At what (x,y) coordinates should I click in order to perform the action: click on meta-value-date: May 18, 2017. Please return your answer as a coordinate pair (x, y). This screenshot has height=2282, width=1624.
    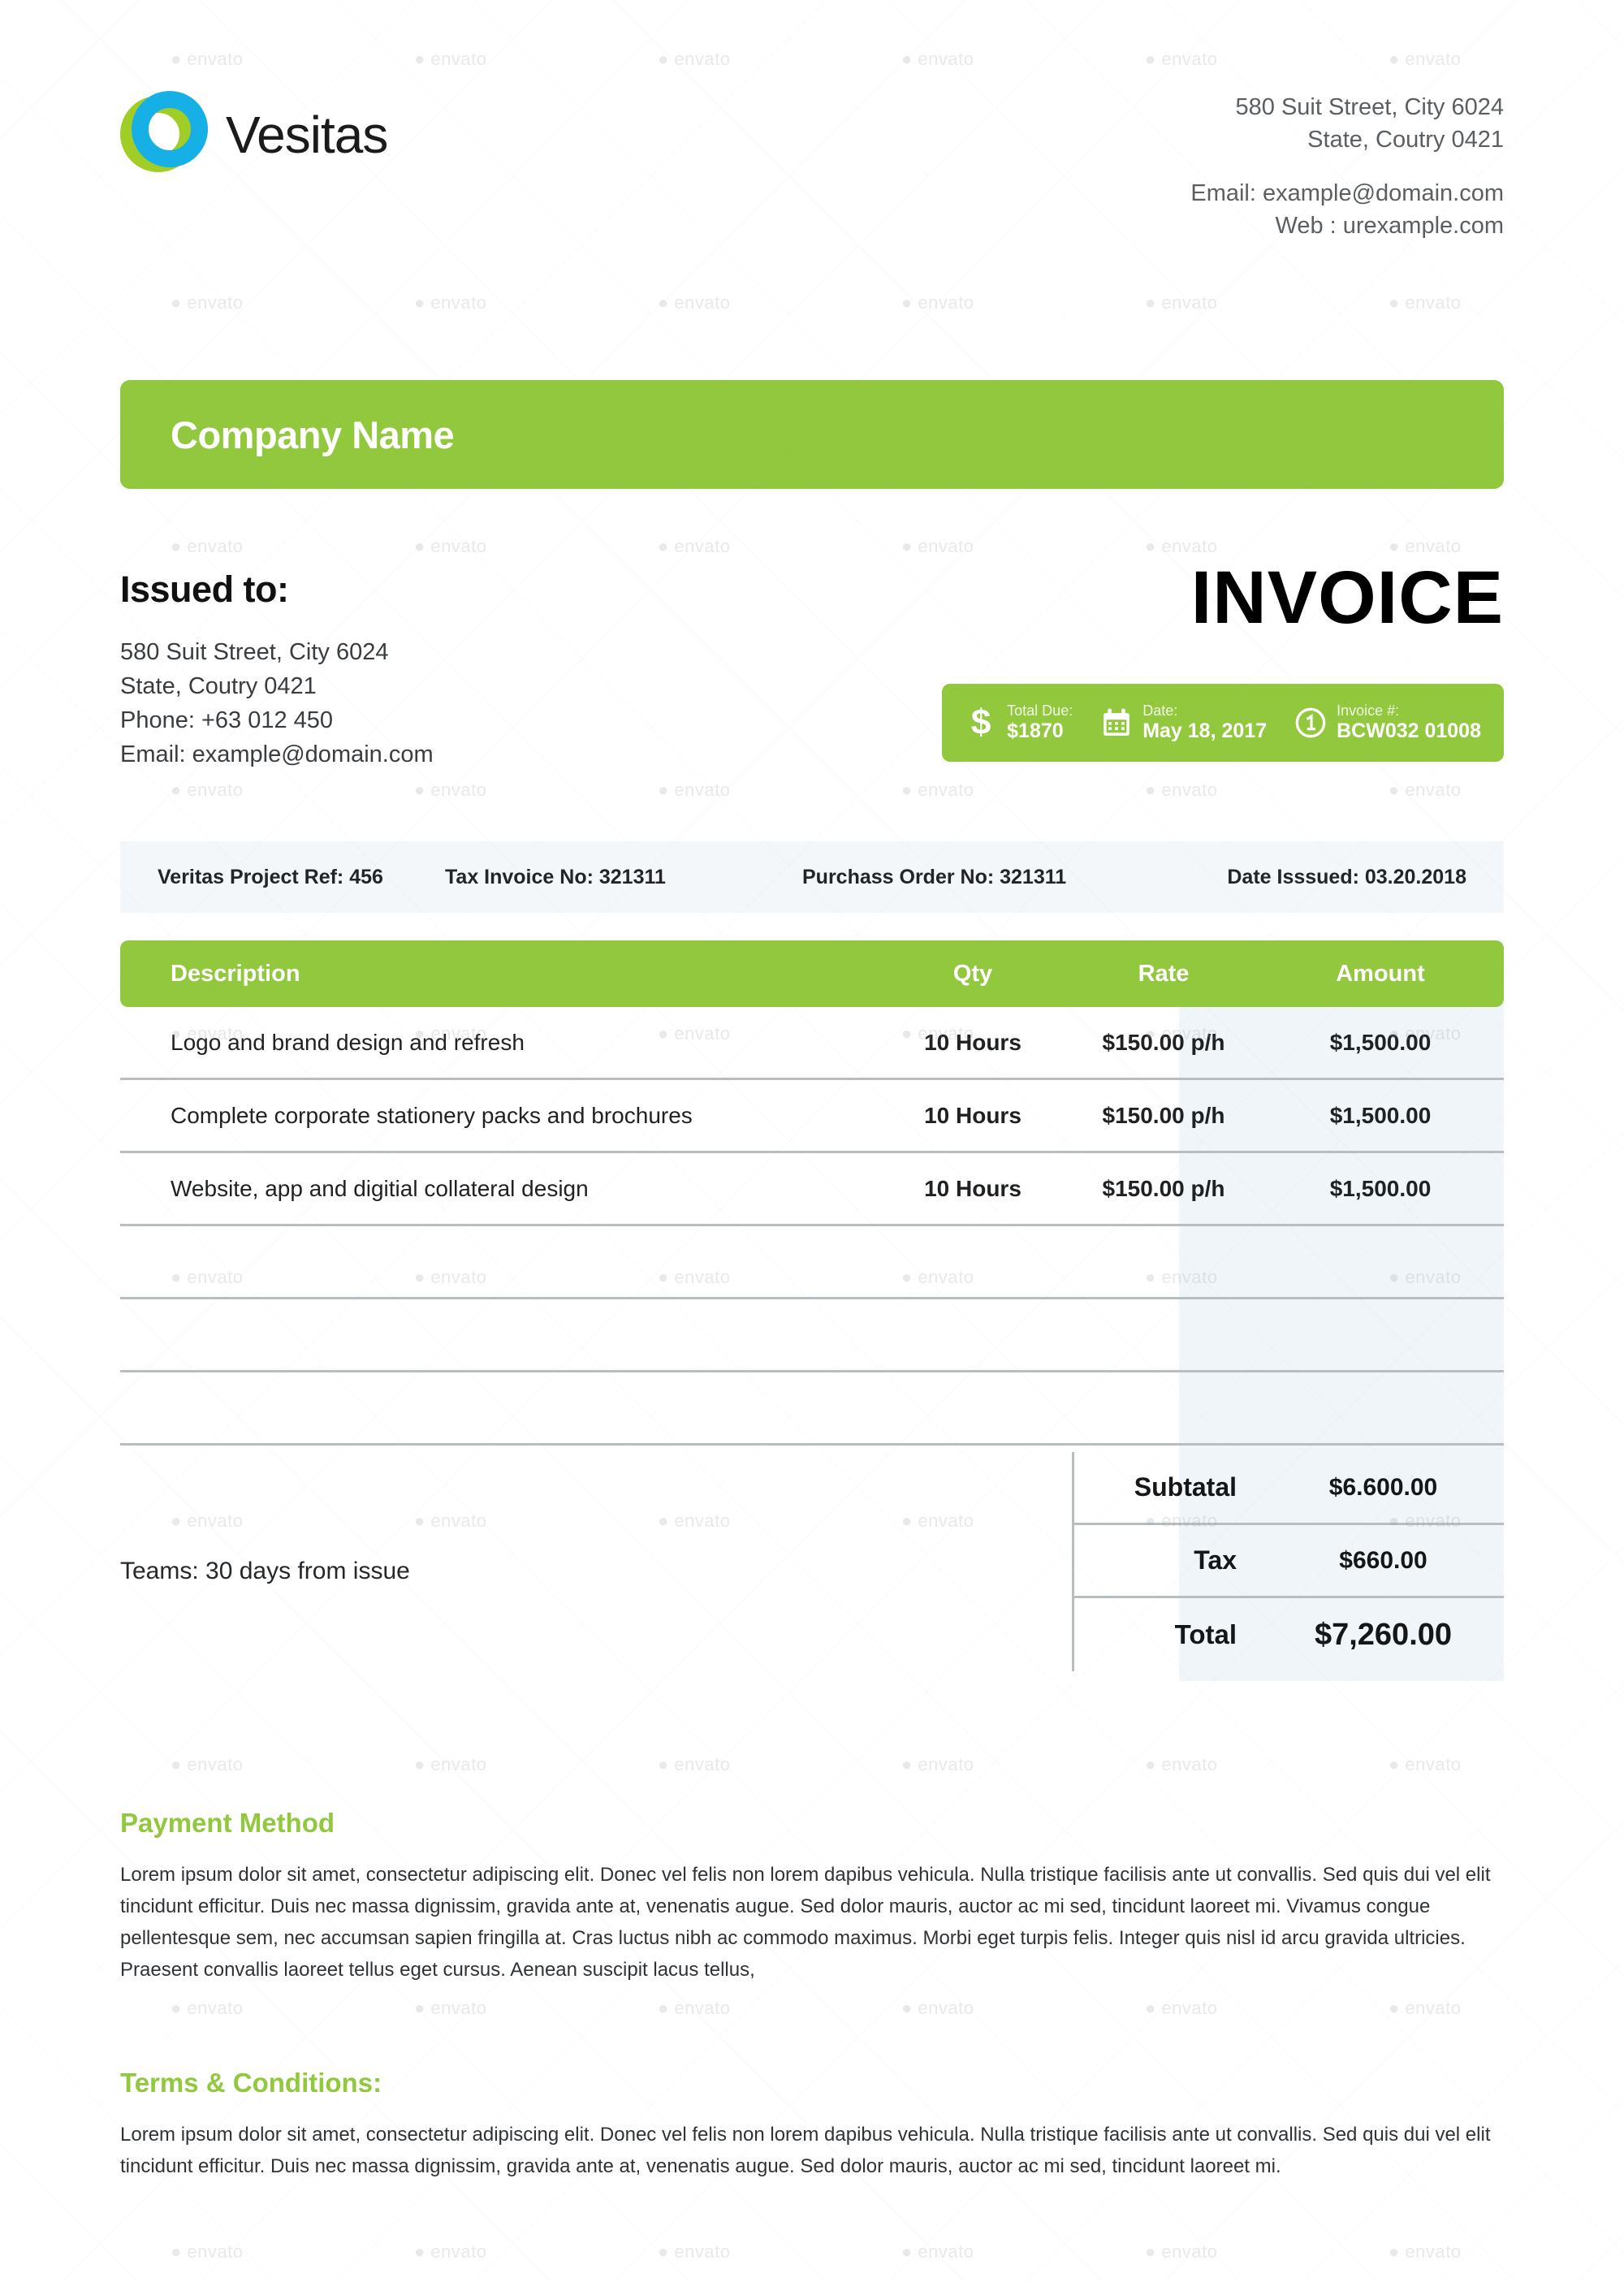
    Looking at the image, I should click on (1205, 731).